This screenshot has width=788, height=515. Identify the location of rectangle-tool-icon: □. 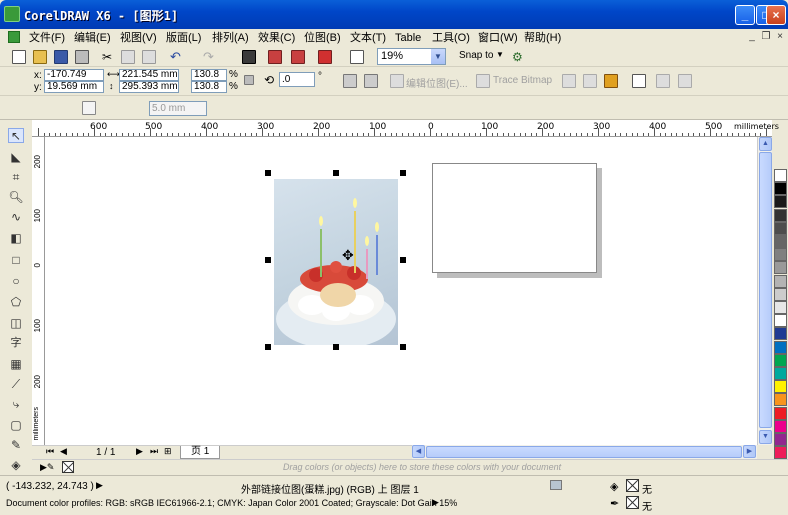
(16, 260).